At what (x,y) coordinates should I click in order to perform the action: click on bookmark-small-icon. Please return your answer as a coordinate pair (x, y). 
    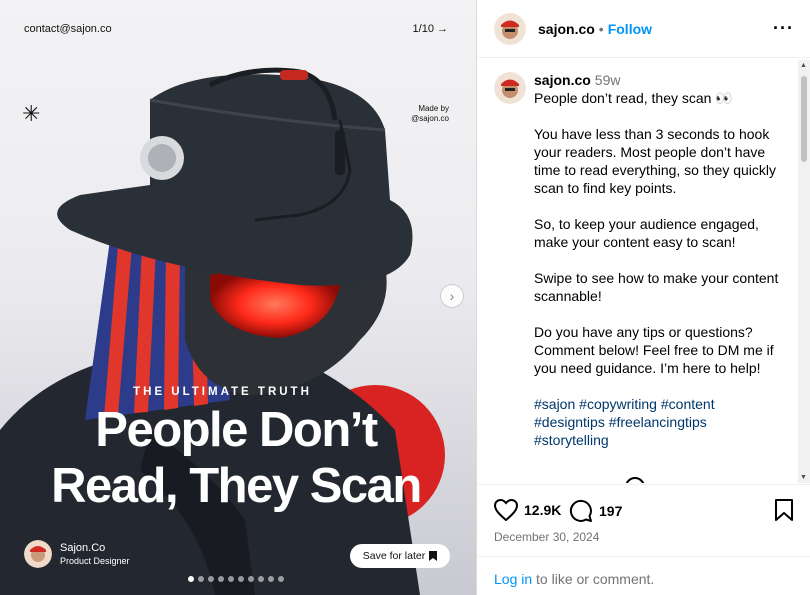
    Looking at the image, I should click on (433, 556).